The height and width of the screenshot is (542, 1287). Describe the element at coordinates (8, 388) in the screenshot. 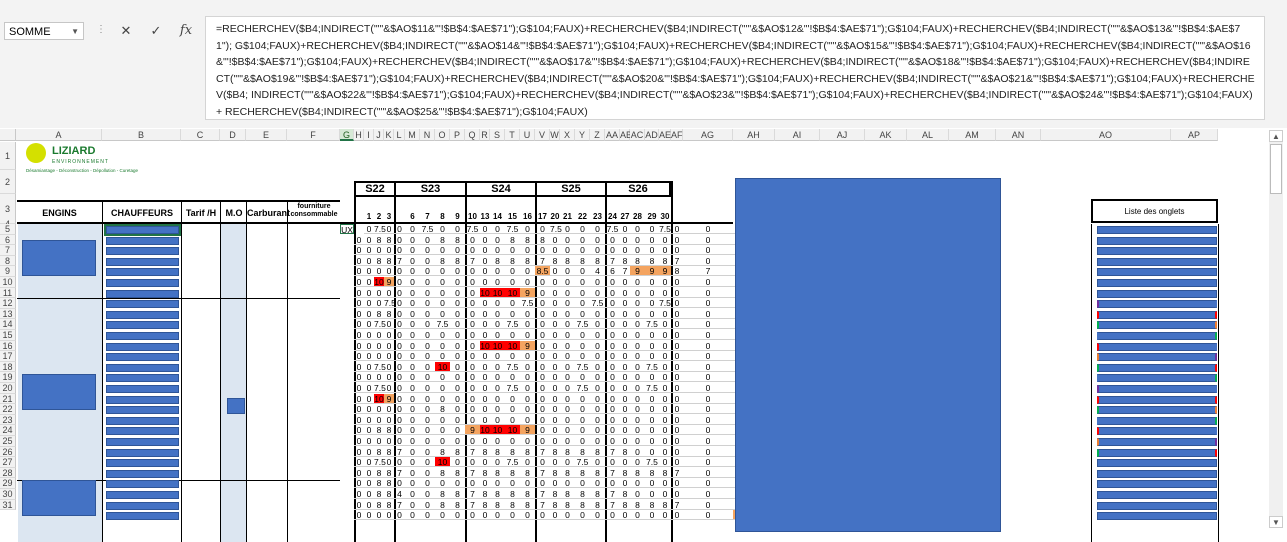

I see `row-header-20: 20` at that location.